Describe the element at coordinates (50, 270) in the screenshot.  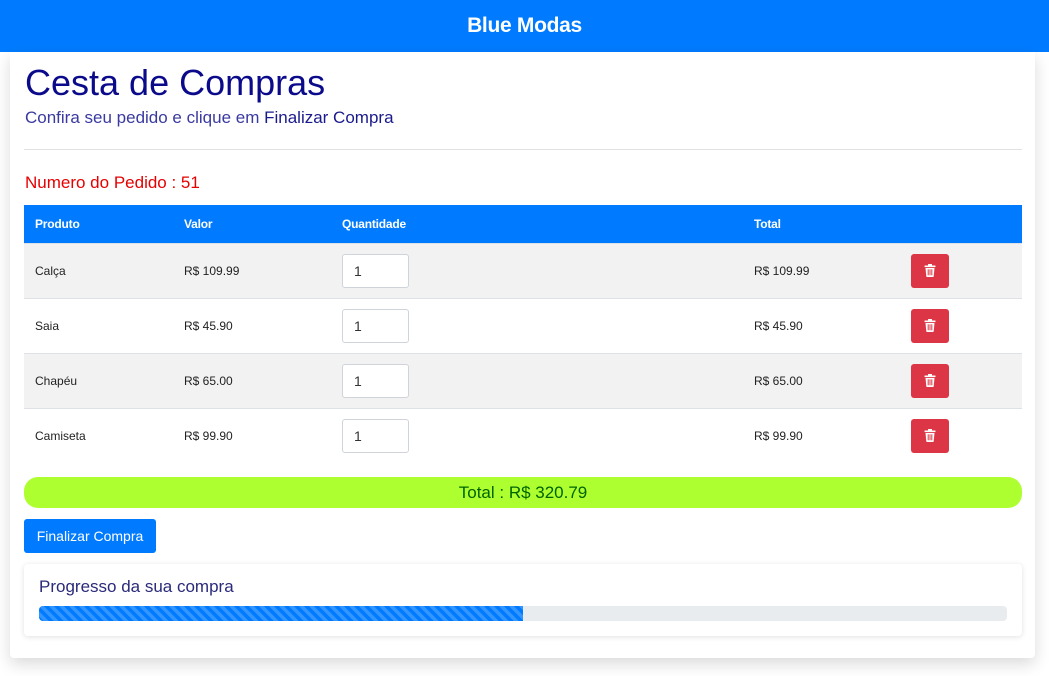
I see `product-name: Calça` at that location.